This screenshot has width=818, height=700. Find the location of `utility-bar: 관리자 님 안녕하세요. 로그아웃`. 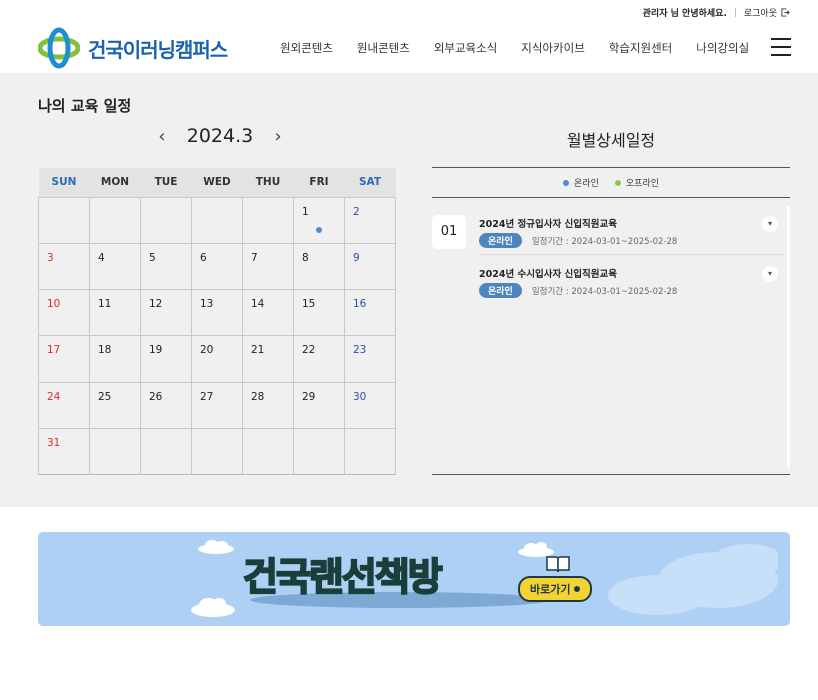

utility-bar: 관리자 님 안녕하세요. 로그아웃 is located at coordinates (716, 12).